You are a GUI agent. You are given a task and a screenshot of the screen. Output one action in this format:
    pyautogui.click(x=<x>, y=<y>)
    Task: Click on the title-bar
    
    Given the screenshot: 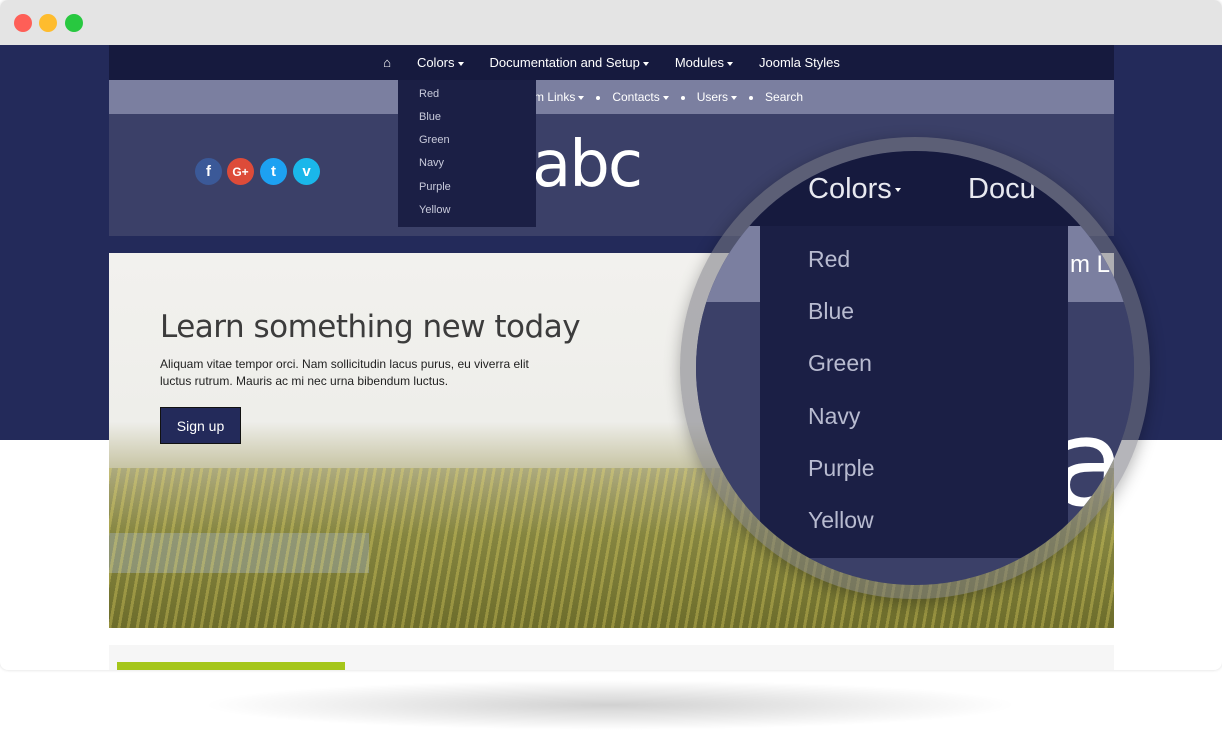 What is the action you would take?
    pyautogui.click(x=611, y=22)
    